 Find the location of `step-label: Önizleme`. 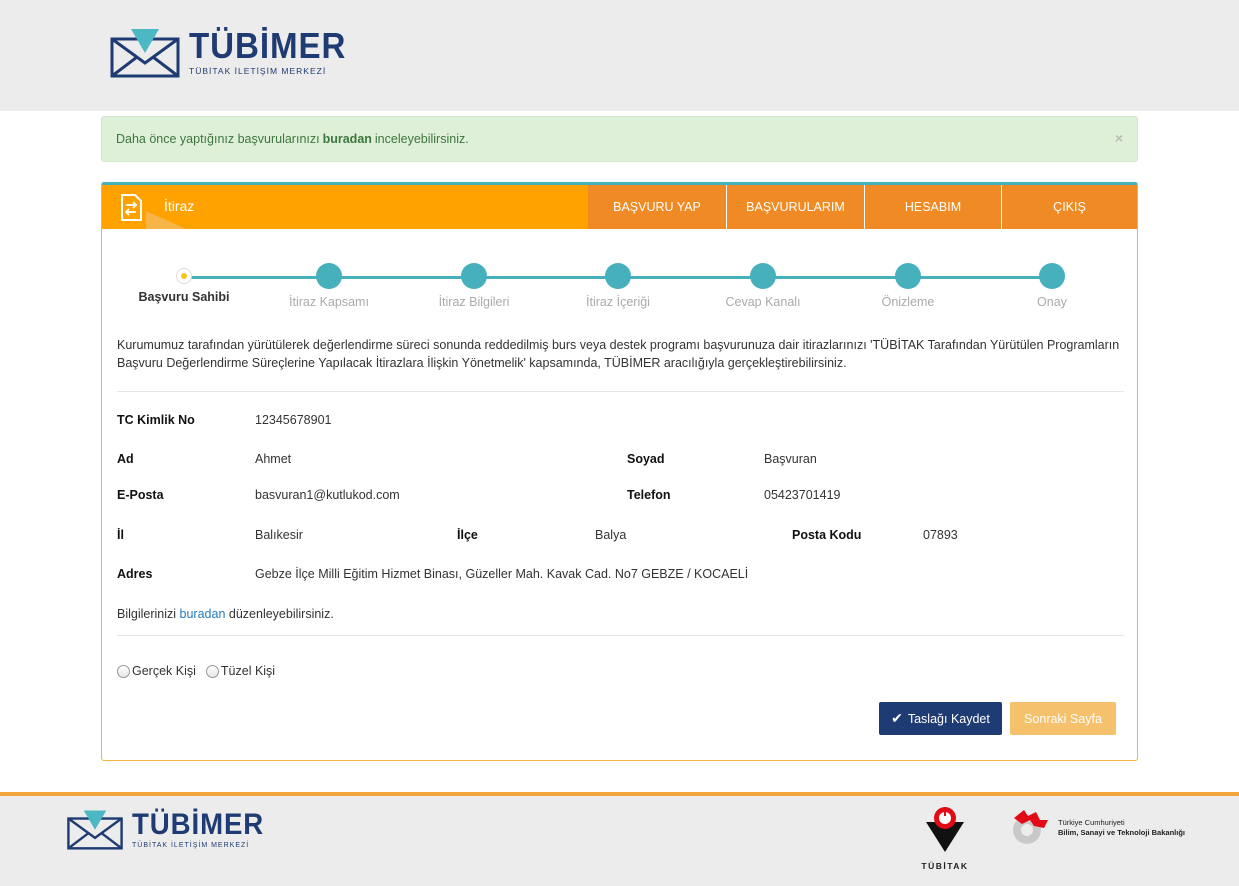

step-label: Önizleme is located at coordinates (908, 302).